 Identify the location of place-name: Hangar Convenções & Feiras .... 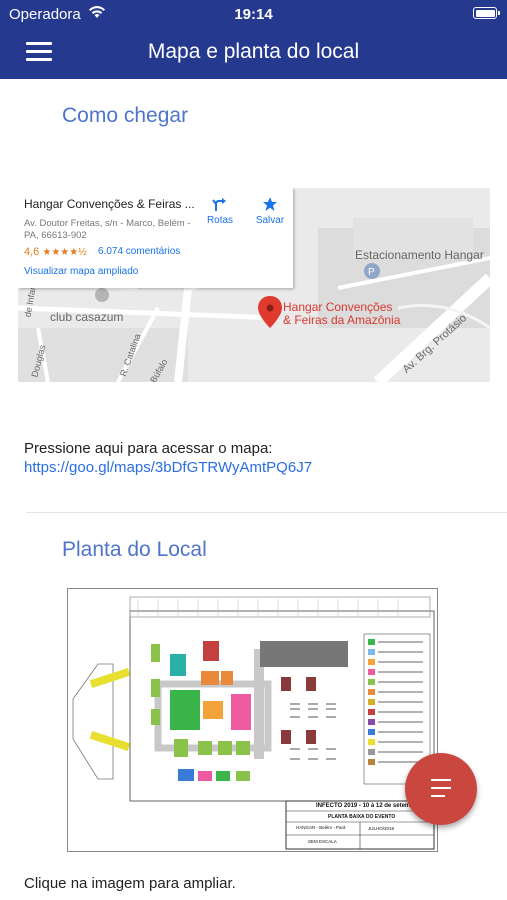
(109, 204).